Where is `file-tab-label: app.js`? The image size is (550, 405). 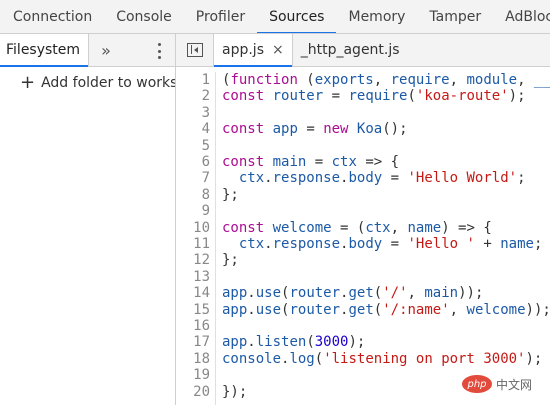
file-tab-label: app.js is located at coordinates (243, 50).